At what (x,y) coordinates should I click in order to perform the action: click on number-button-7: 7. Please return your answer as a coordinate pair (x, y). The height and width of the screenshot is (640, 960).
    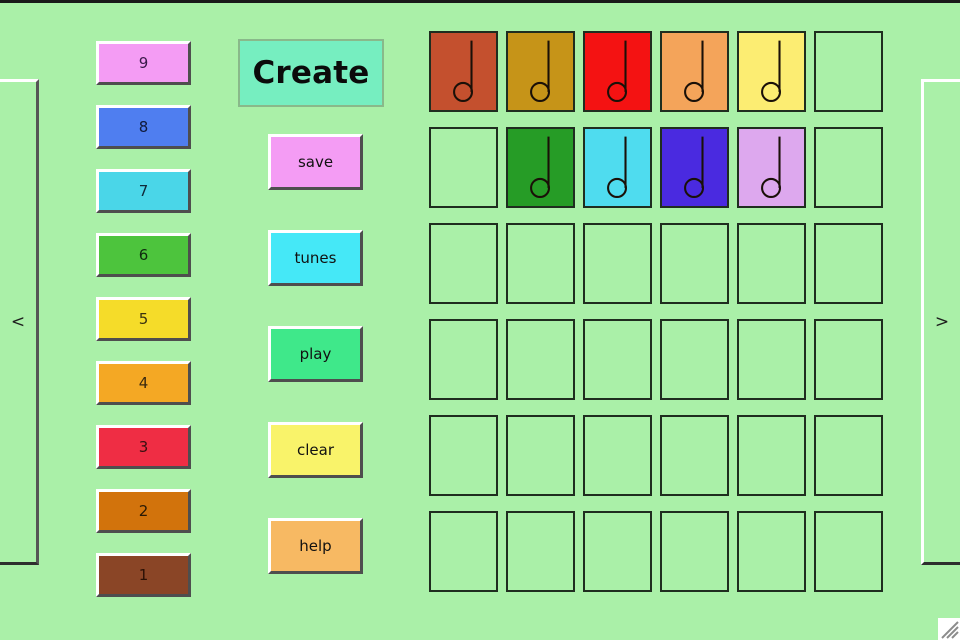
    Looking at the image, I should click on (143, 191).